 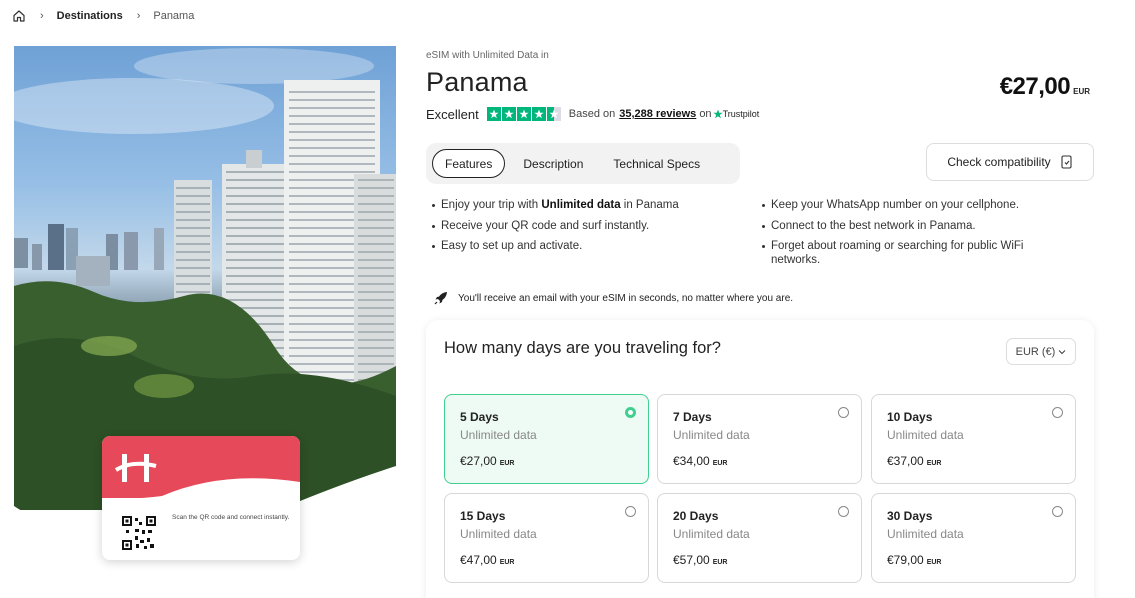 I want to click on chevron-down-icon, so click(x=1062, y=351).